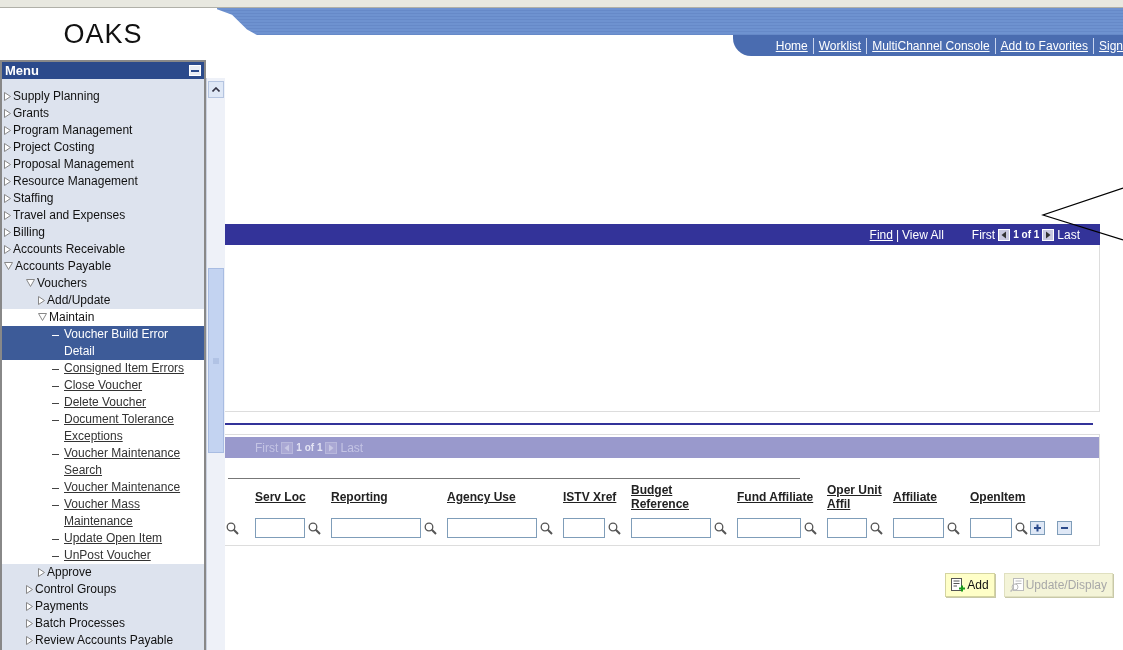 This screenshot has width=1123, height=650. Describe the element at coordinates (1044, 45) in the screenshot. I see `nav-link: Add to Favorites` at that location.